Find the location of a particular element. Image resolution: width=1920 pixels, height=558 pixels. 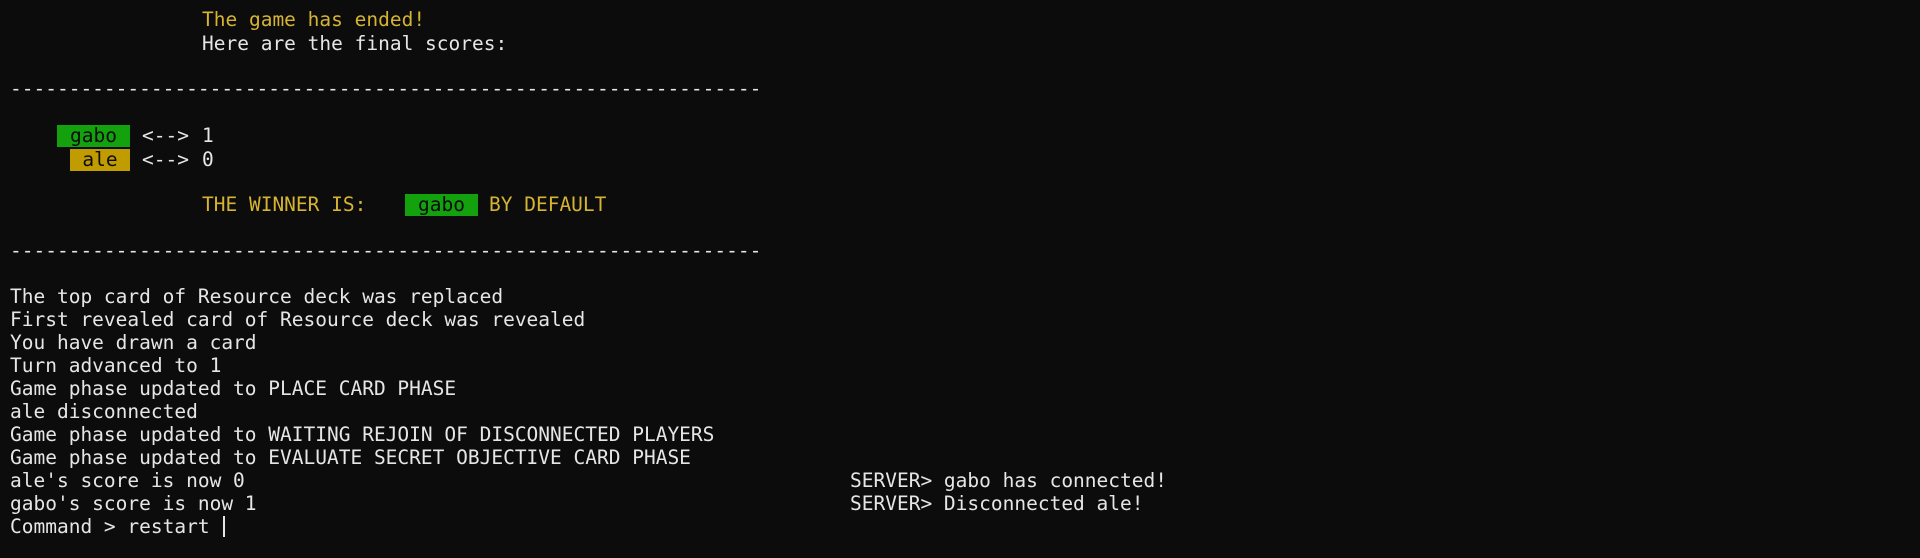

game-ended-text: The game has ended! is located at coordinates (314, 19).